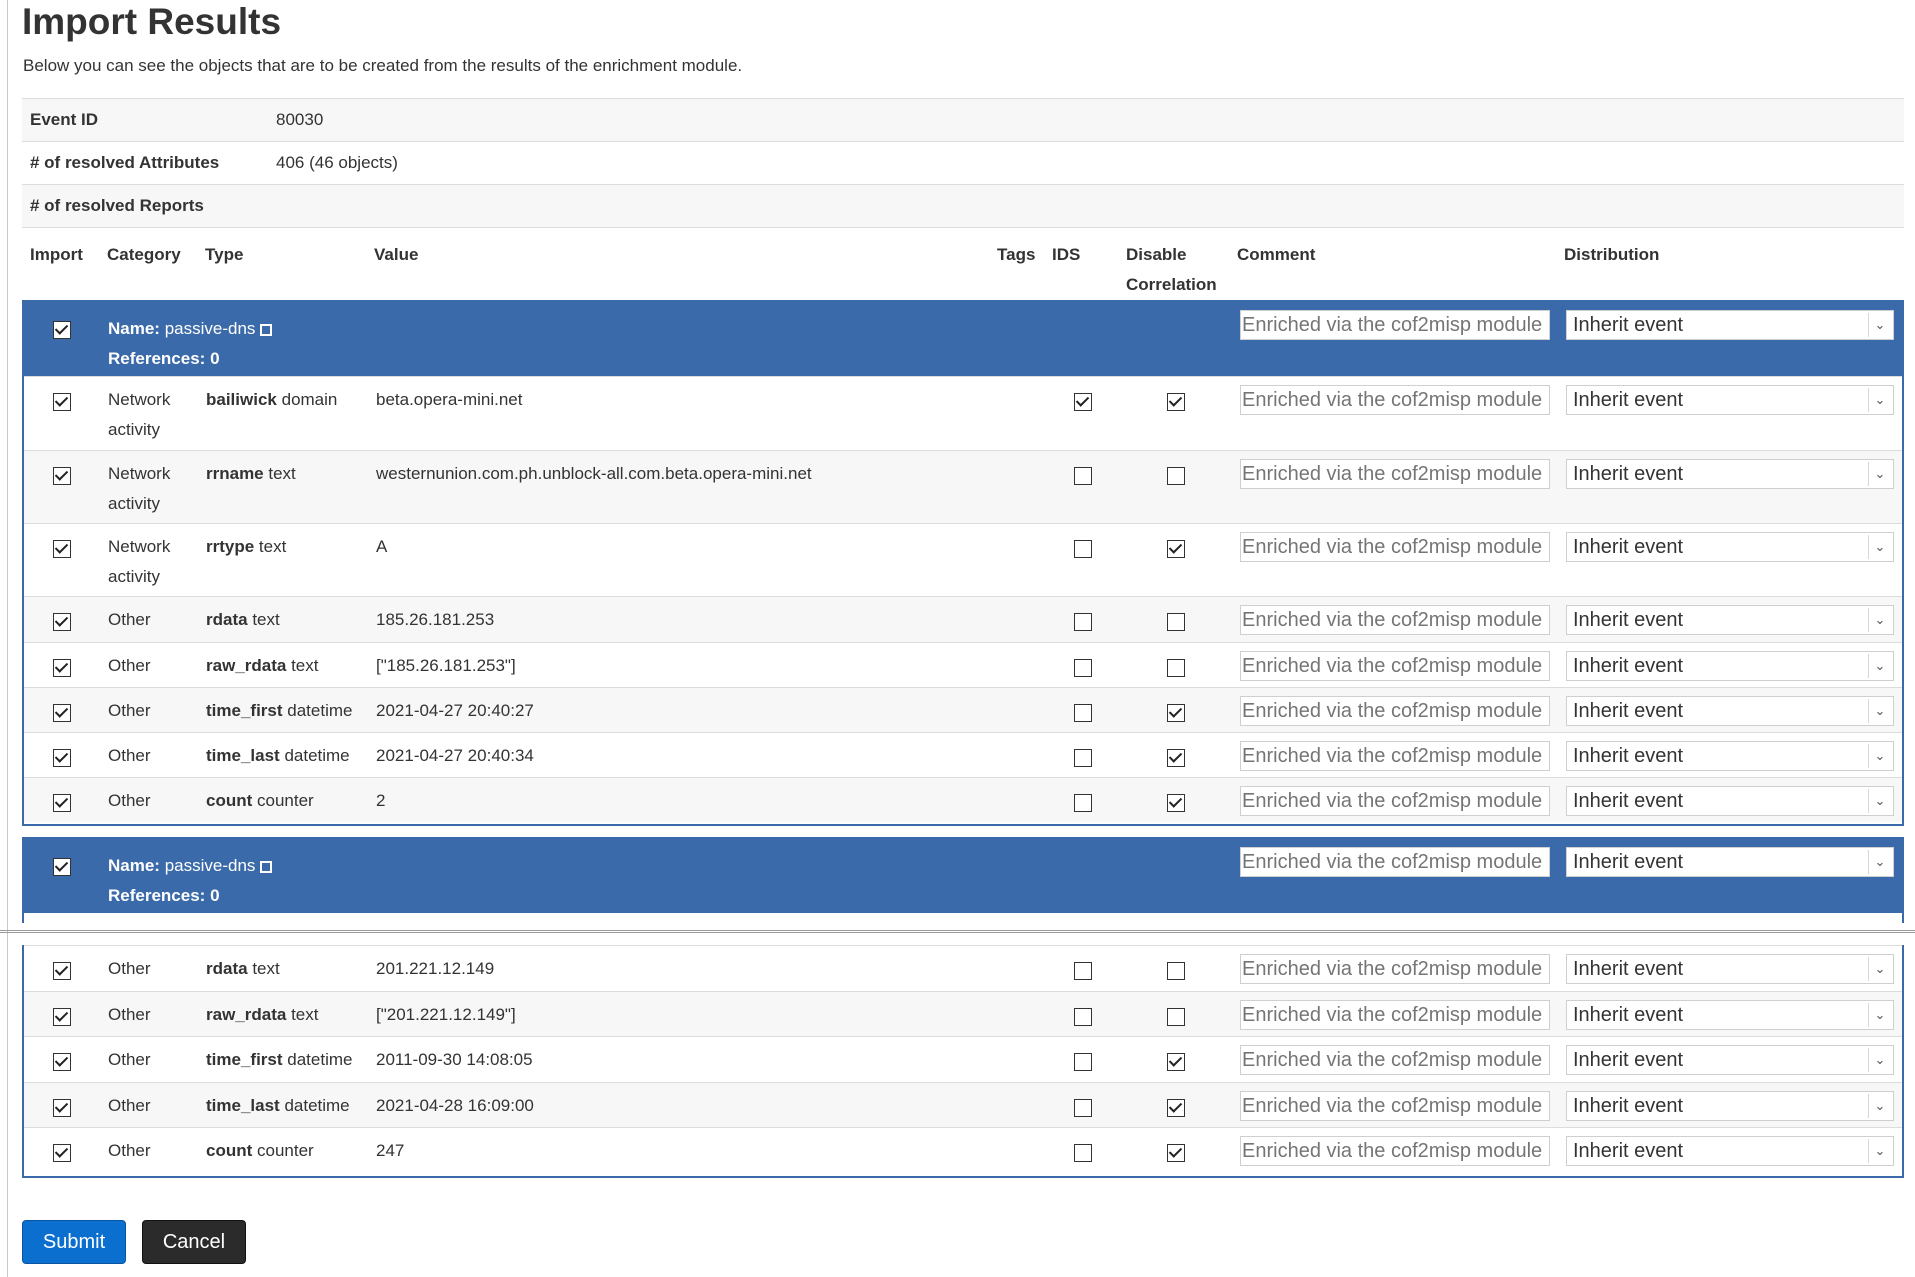 Image resolution: width=1915 pixels, height=1277 pixels. What do you see at coordinates (271, 400) in the screenshot?
I see `attribute-type: bailiwick domain` at bounding box center [271, 400].